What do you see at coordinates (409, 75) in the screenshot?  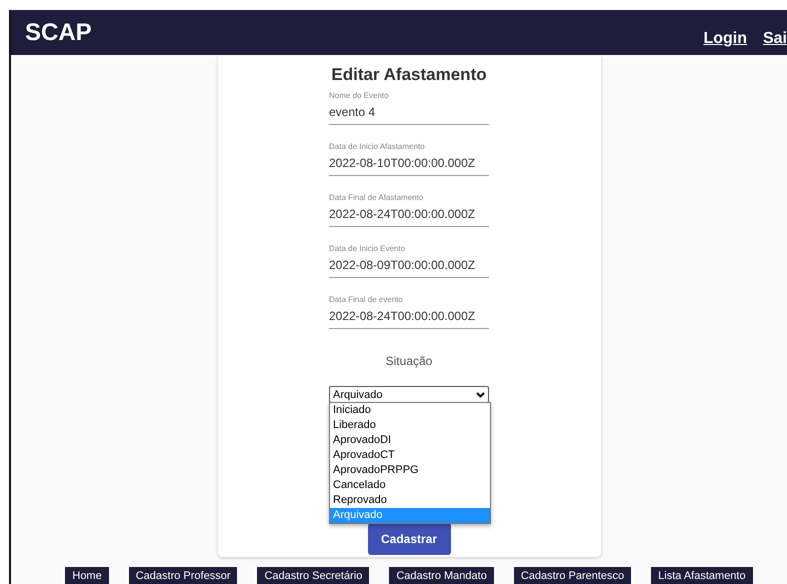 I see `form-title: Editar Afastamento` at bounding box center [409, 75].